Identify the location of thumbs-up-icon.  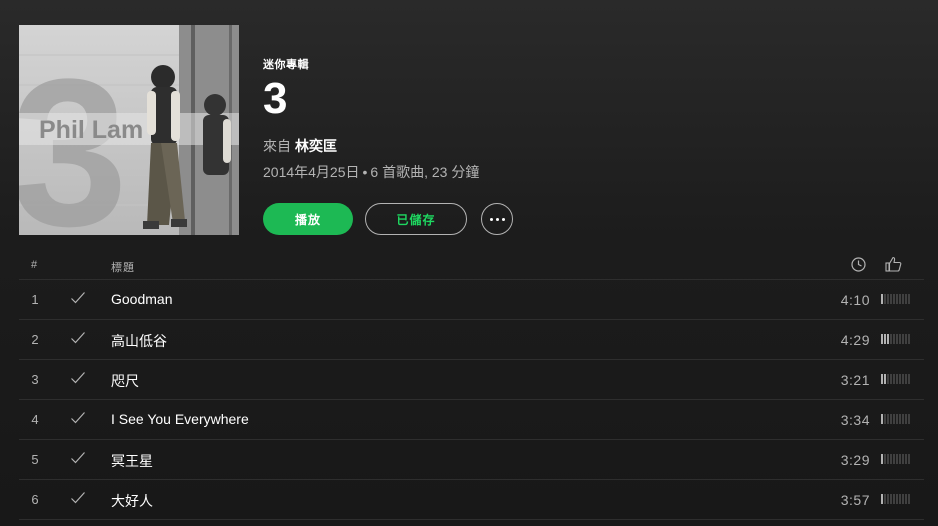
(893, 265).